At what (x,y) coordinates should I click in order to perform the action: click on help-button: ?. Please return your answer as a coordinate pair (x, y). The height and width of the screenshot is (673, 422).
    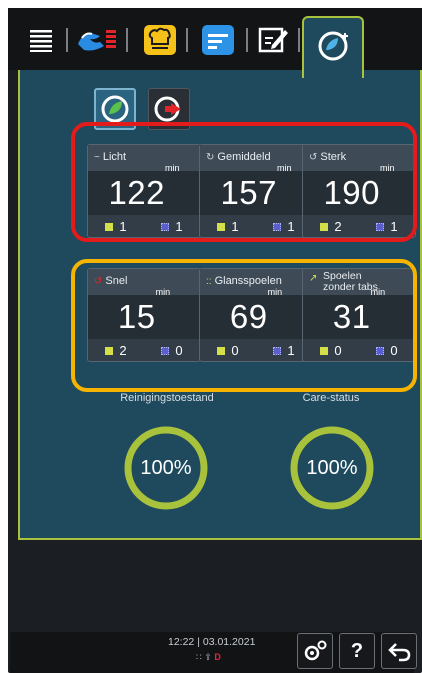
    Looking at the image, I should click on (357, 651).